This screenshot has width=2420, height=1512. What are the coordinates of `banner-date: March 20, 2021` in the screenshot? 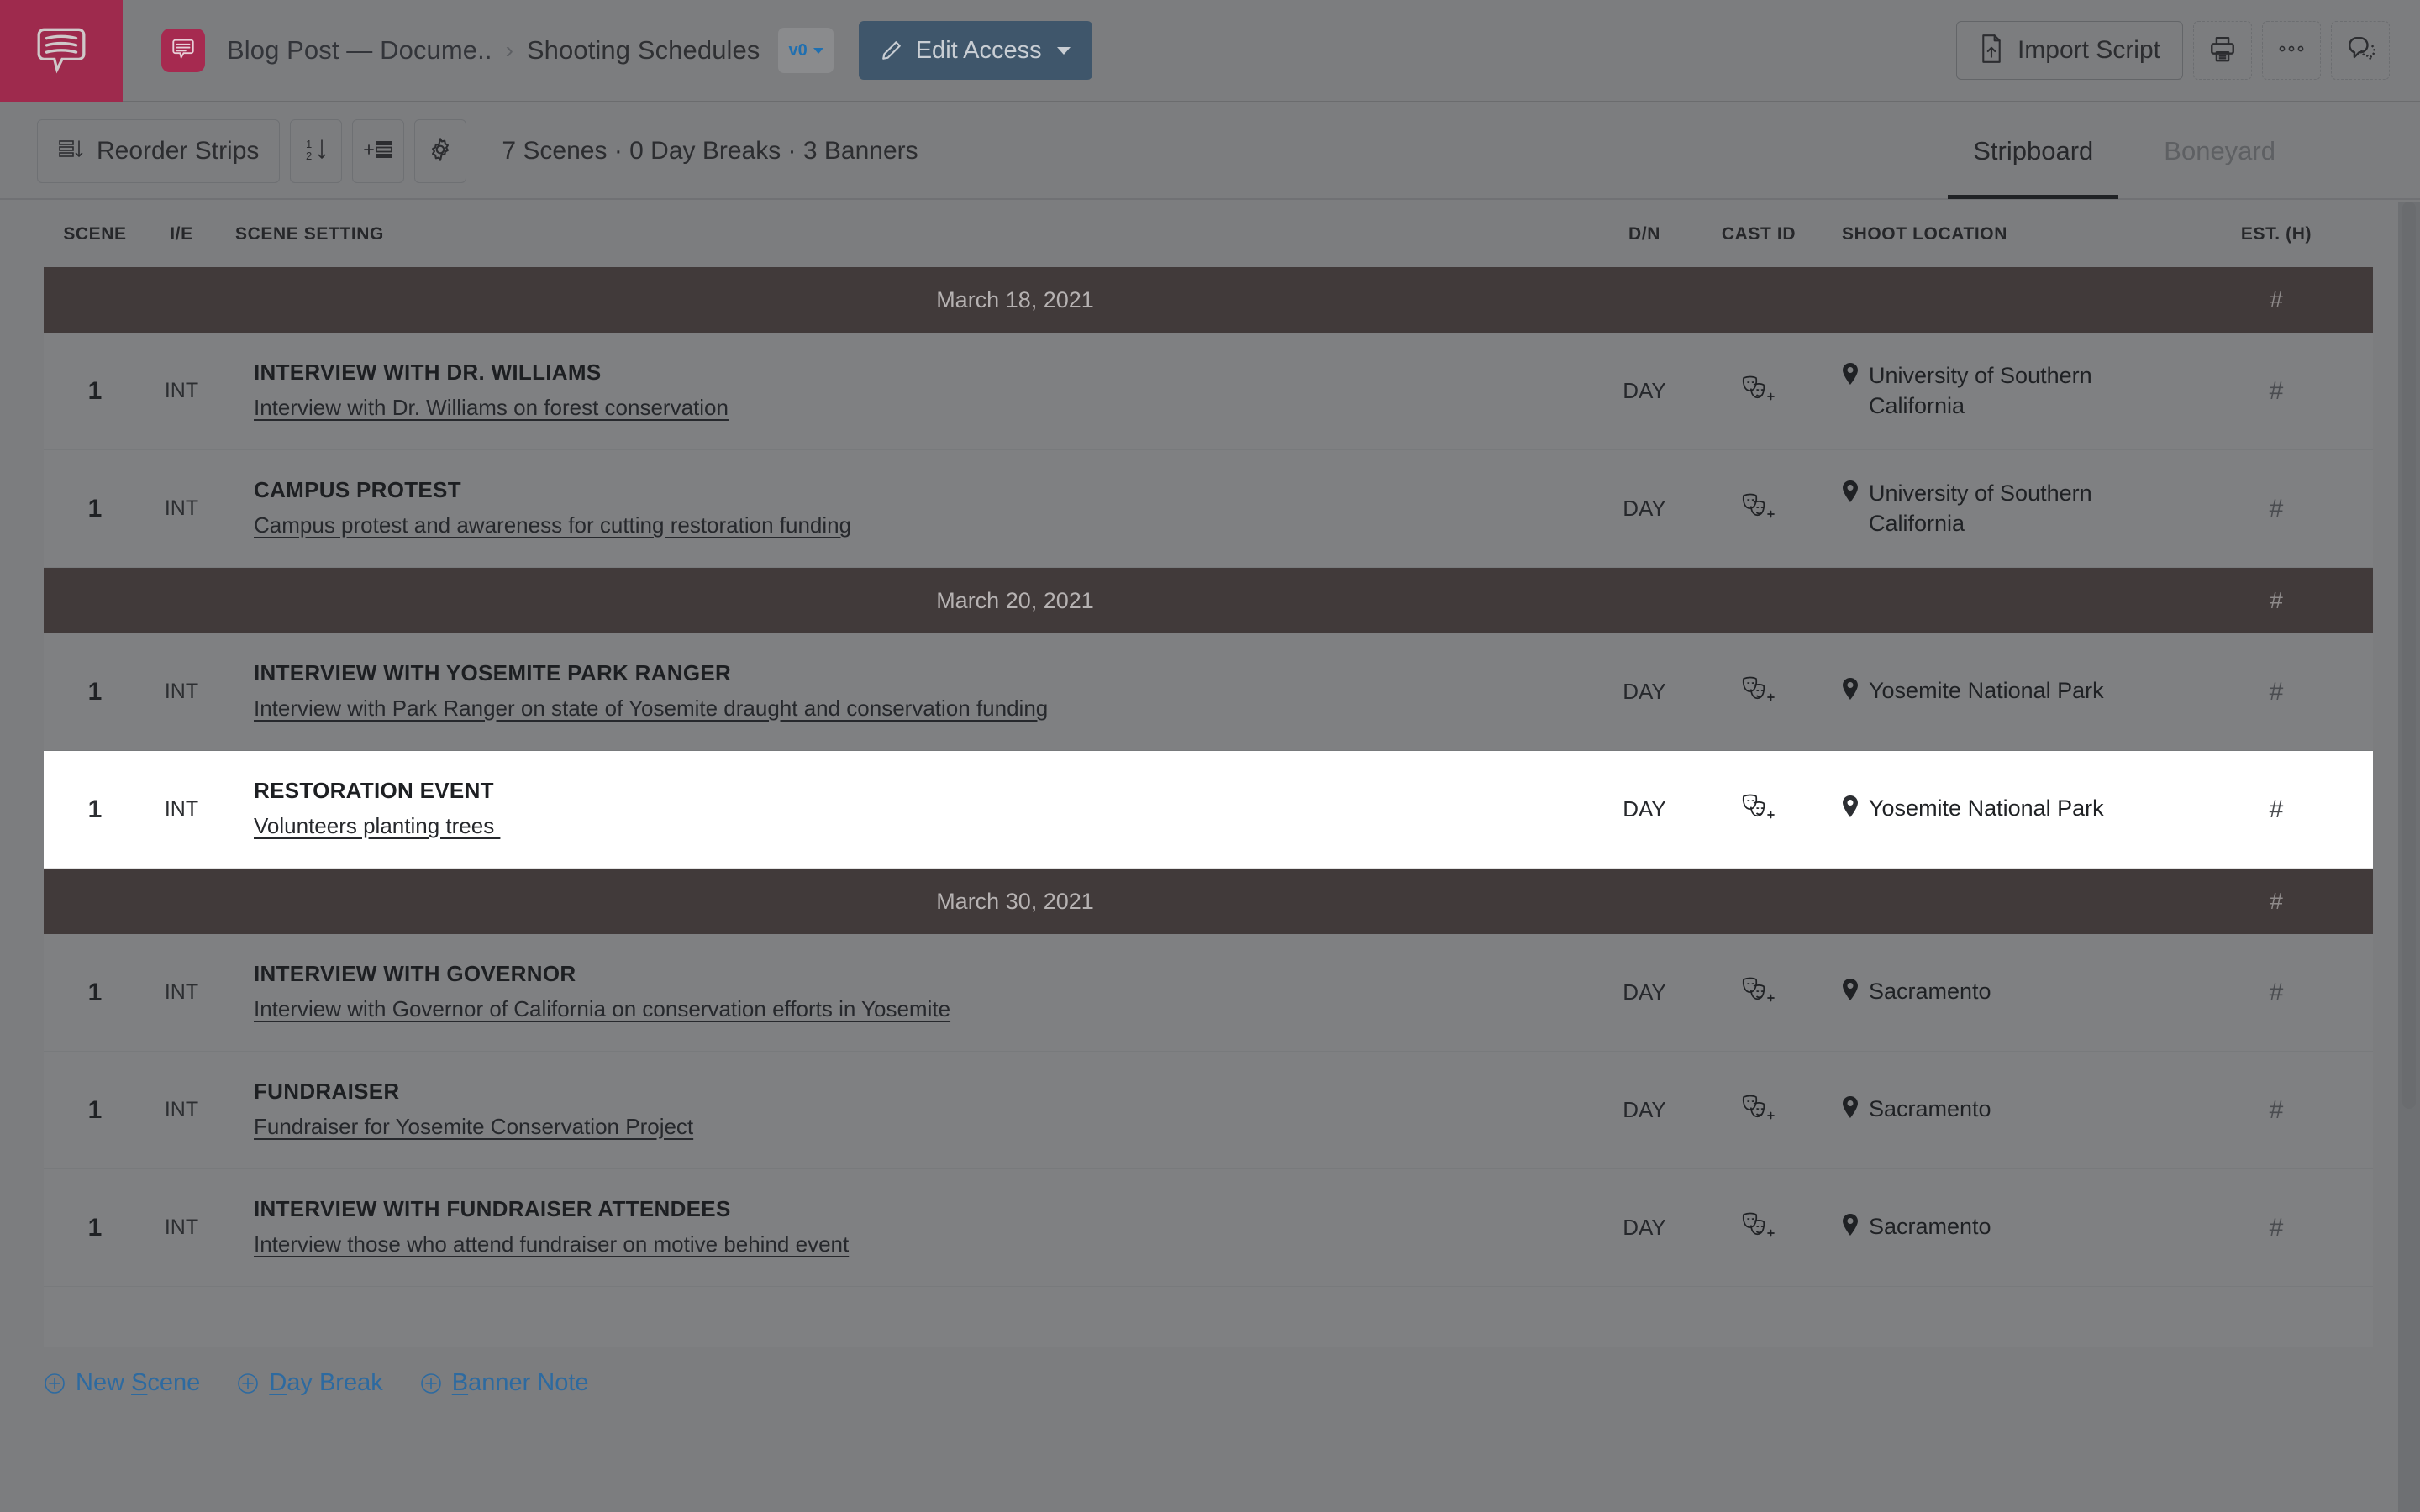 It's located at (1015, 600).